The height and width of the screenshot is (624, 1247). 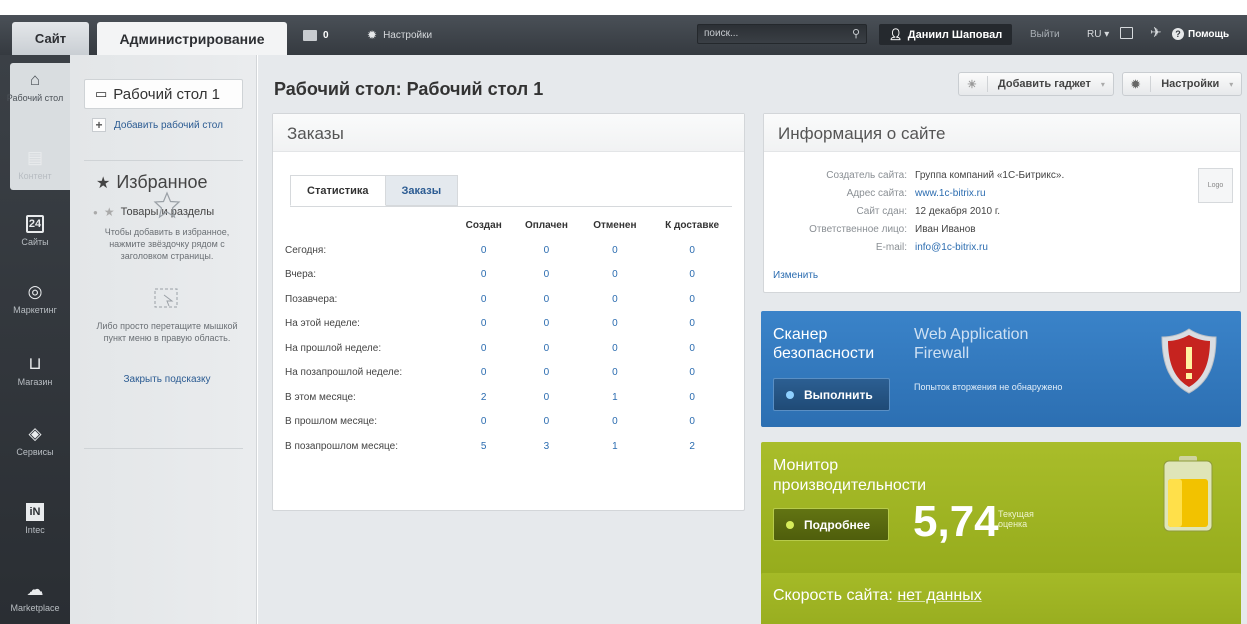 I want to click on monitor-icon: ▭, so click(x=101, y=93).